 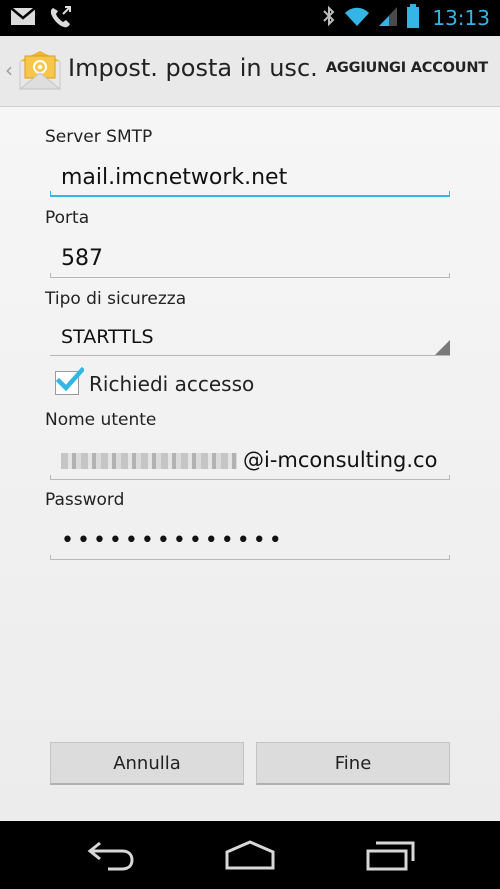 I want to click on require-signin-label: Richiedi accesso, so click(x=171, y=384).